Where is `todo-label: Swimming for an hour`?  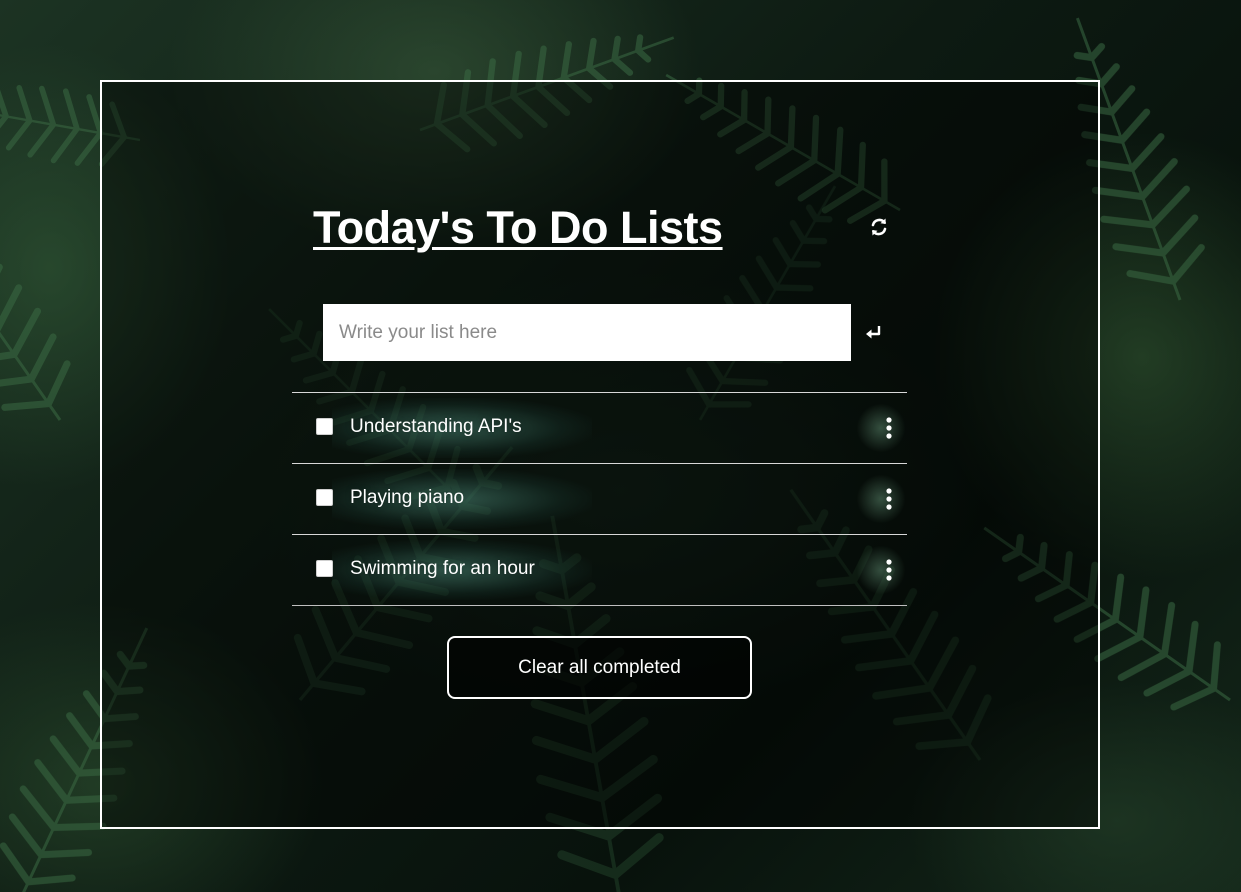
todo-label: Swimming for an hour is located at coordinates (442, 568).